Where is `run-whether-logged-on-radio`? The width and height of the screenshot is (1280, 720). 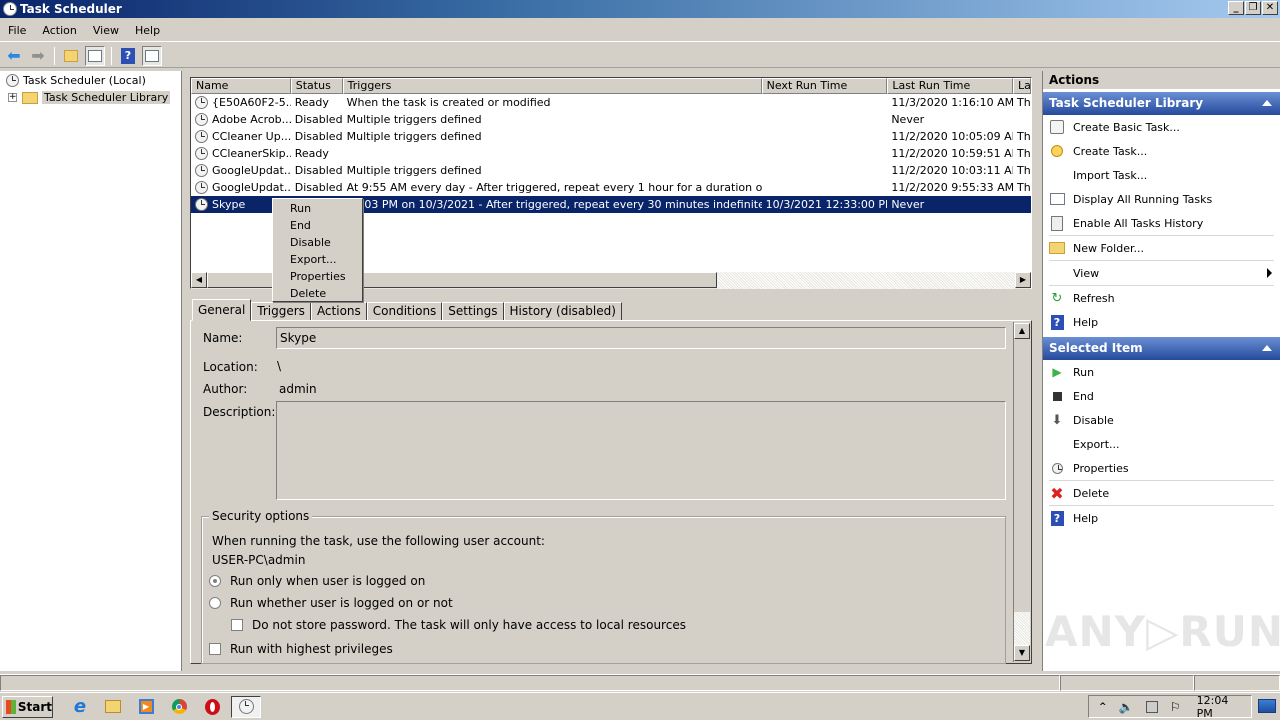
run-whether-logged-on-radio is located at coordinates (215, 603).